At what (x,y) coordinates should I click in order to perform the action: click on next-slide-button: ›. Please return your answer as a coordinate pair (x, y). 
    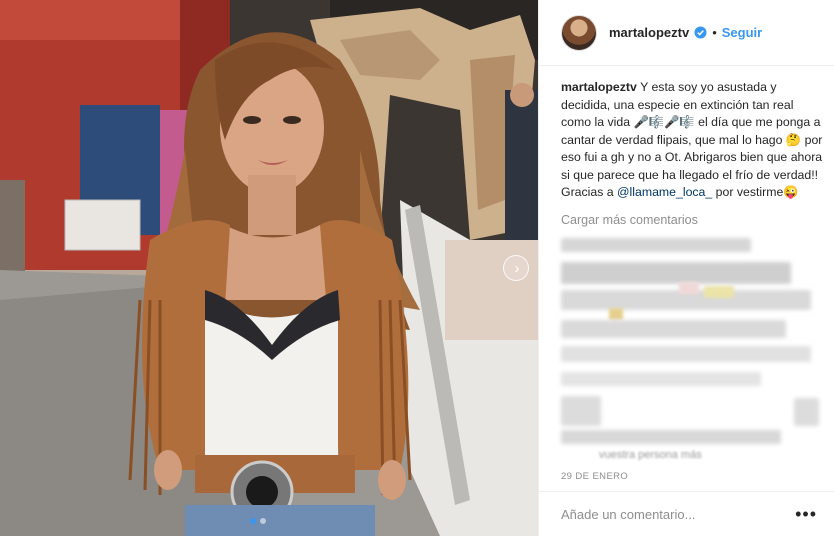
    Looking at the image, I should click on (516, 268).